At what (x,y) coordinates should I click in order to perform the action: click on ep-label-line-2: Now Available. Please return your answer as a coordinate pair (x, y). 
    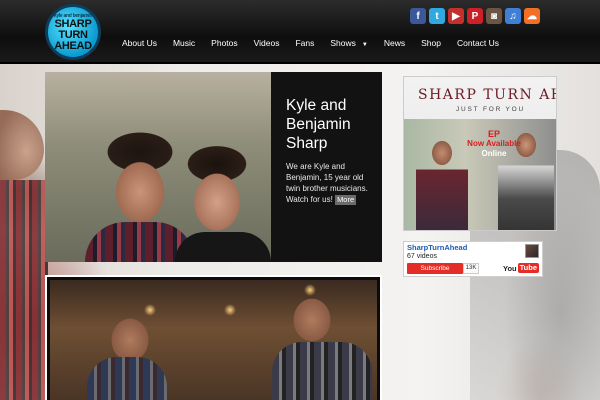
    Looking at the image, I should click on (494, 143).